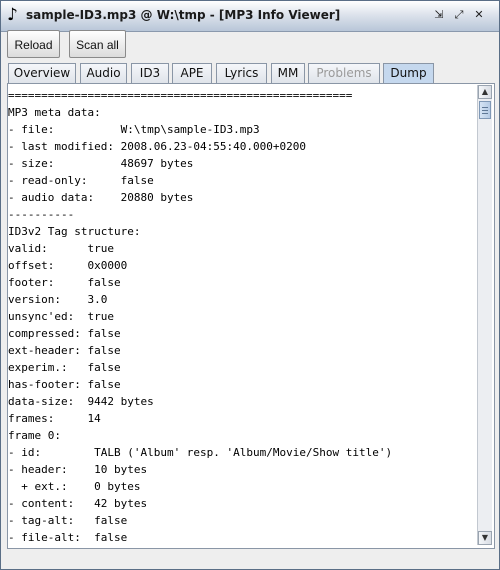  Describe the element at coordinates (97, 44) in the screenshot. I see `scan-all-button: Scan all` at that location.